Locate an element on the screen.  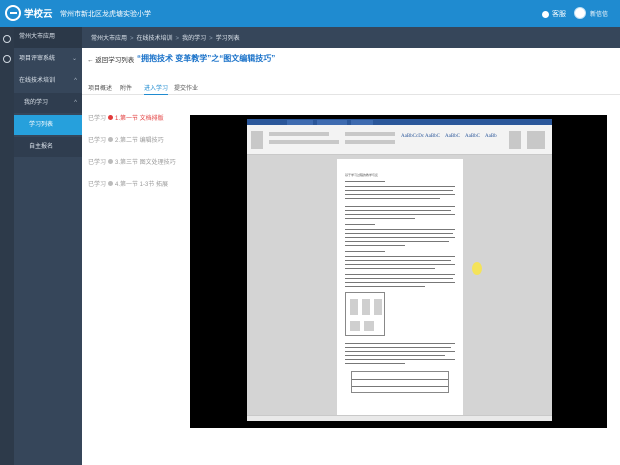
user-name: 新信信 is located at coordinates (599, 13).